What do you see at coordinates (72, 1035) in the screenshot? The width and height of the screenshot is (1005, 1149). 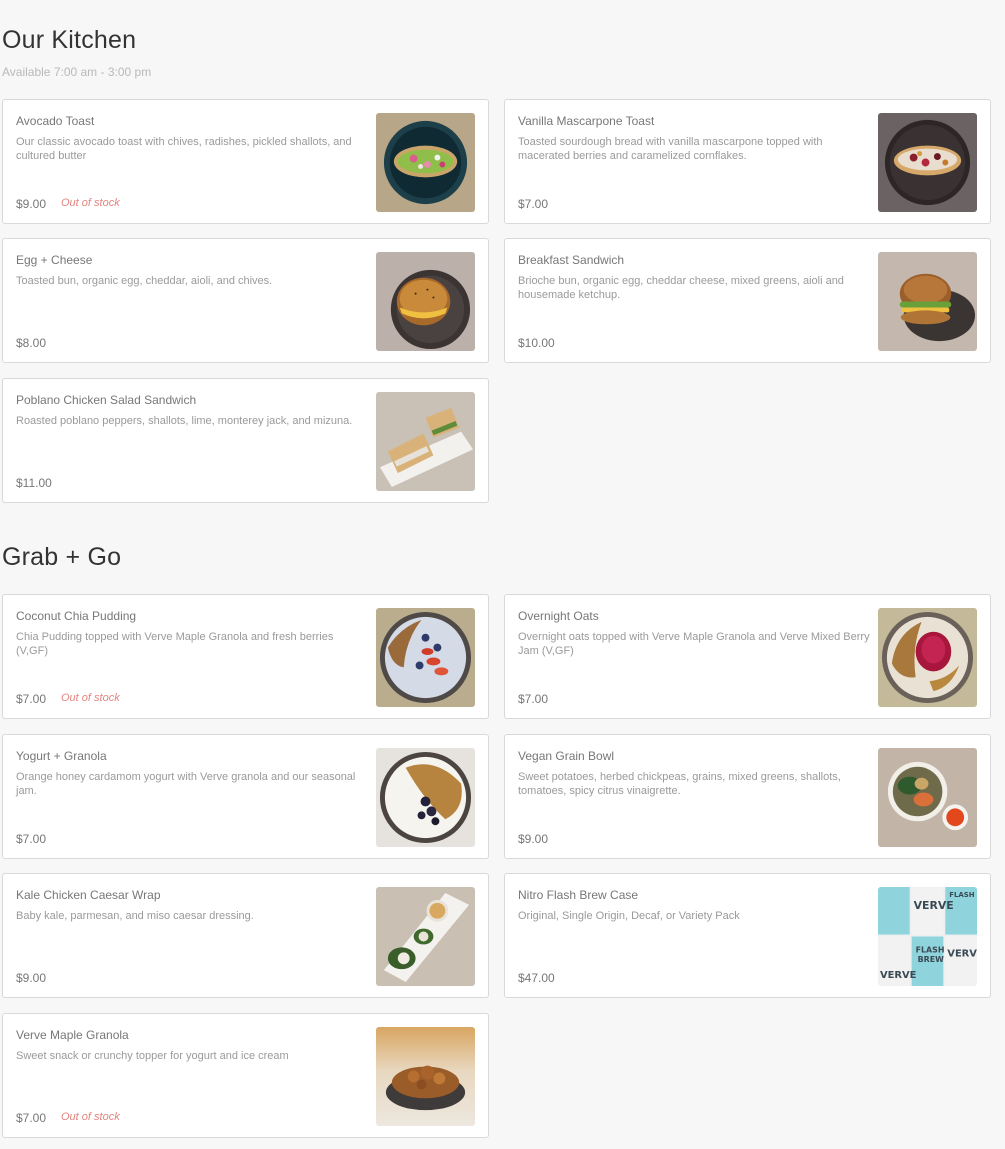 I see `item-name: Verve Maple Granola` at bounding box center [72, 1035].